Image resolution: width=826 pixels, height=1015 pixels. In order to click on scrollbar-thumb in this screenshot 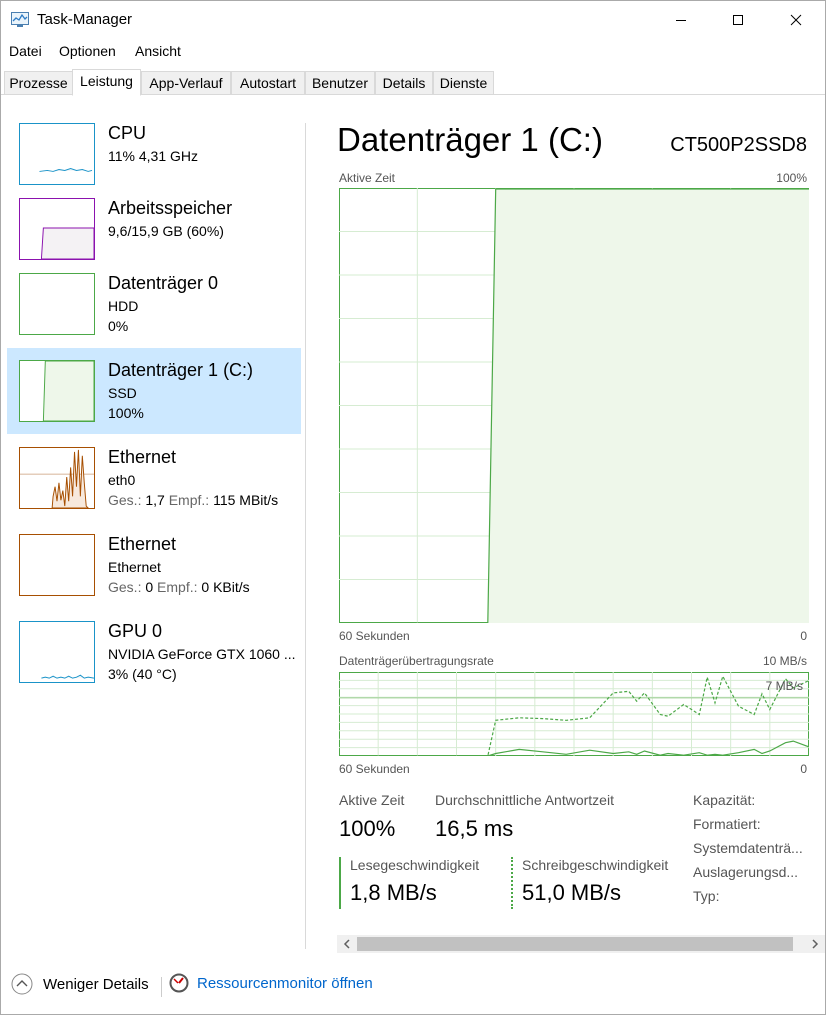, I will do `click(575, 944)`.